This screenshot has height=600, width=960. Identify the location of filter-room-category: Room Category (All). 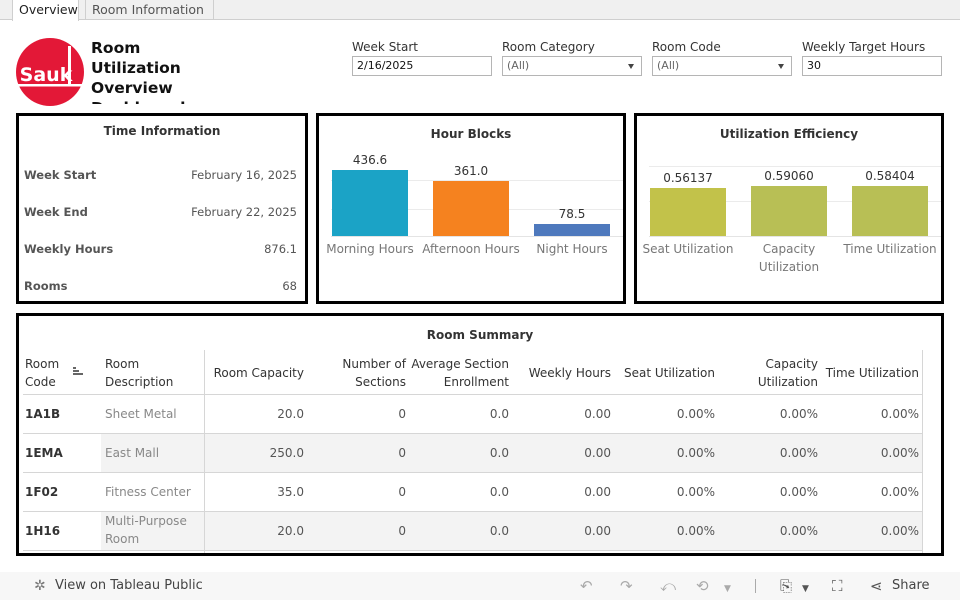
(572, 58).